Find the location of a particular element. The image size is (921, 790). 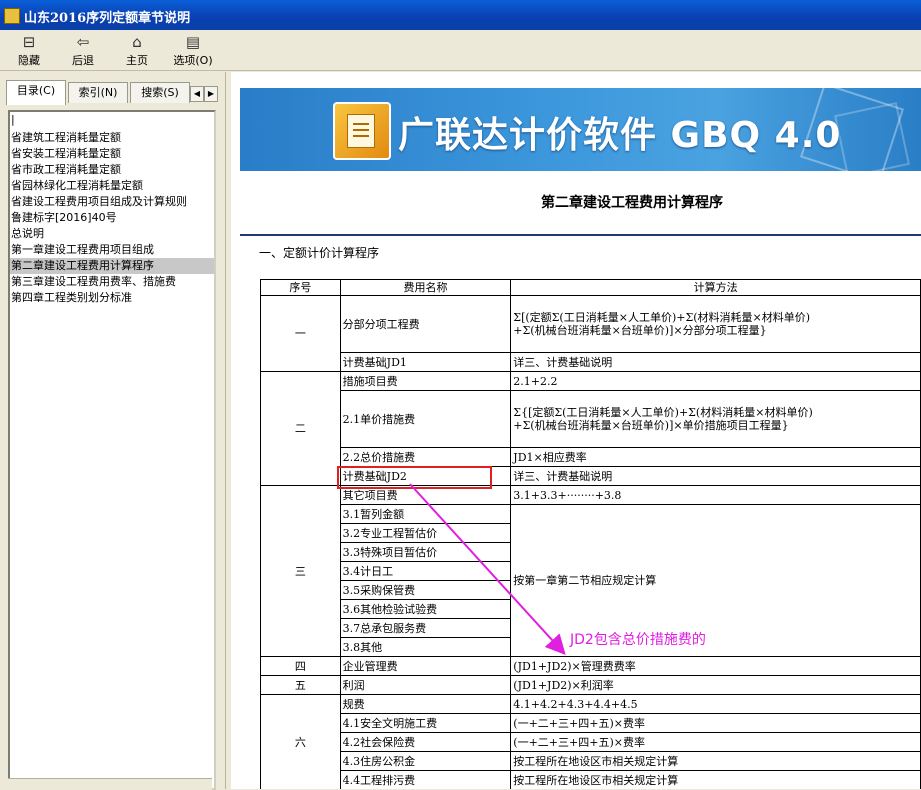

table-row: 4.4工程排污费 按工程所在地设区市相关规定计算 is located at coordinates (591, 779).